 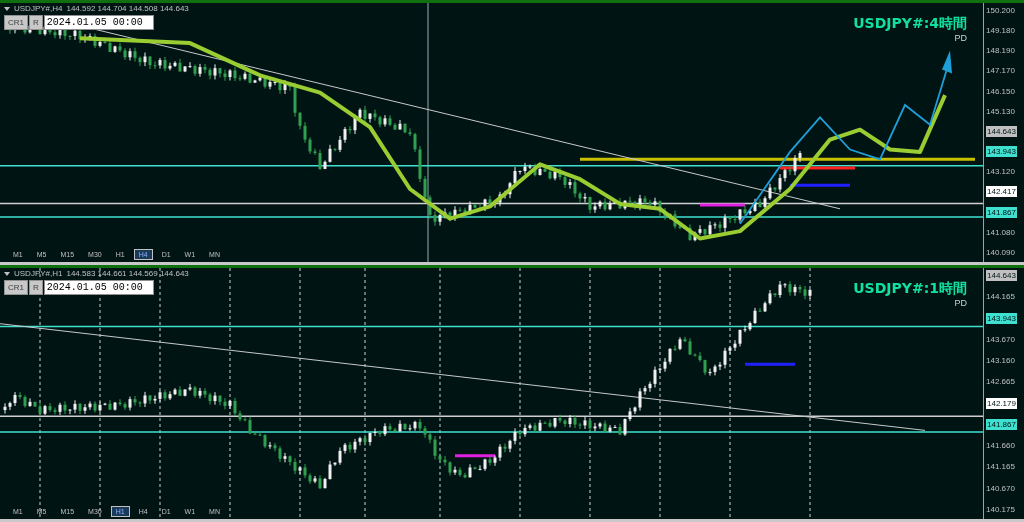 I want to click on price-label: 147.170, so click(x=1001, y=71).